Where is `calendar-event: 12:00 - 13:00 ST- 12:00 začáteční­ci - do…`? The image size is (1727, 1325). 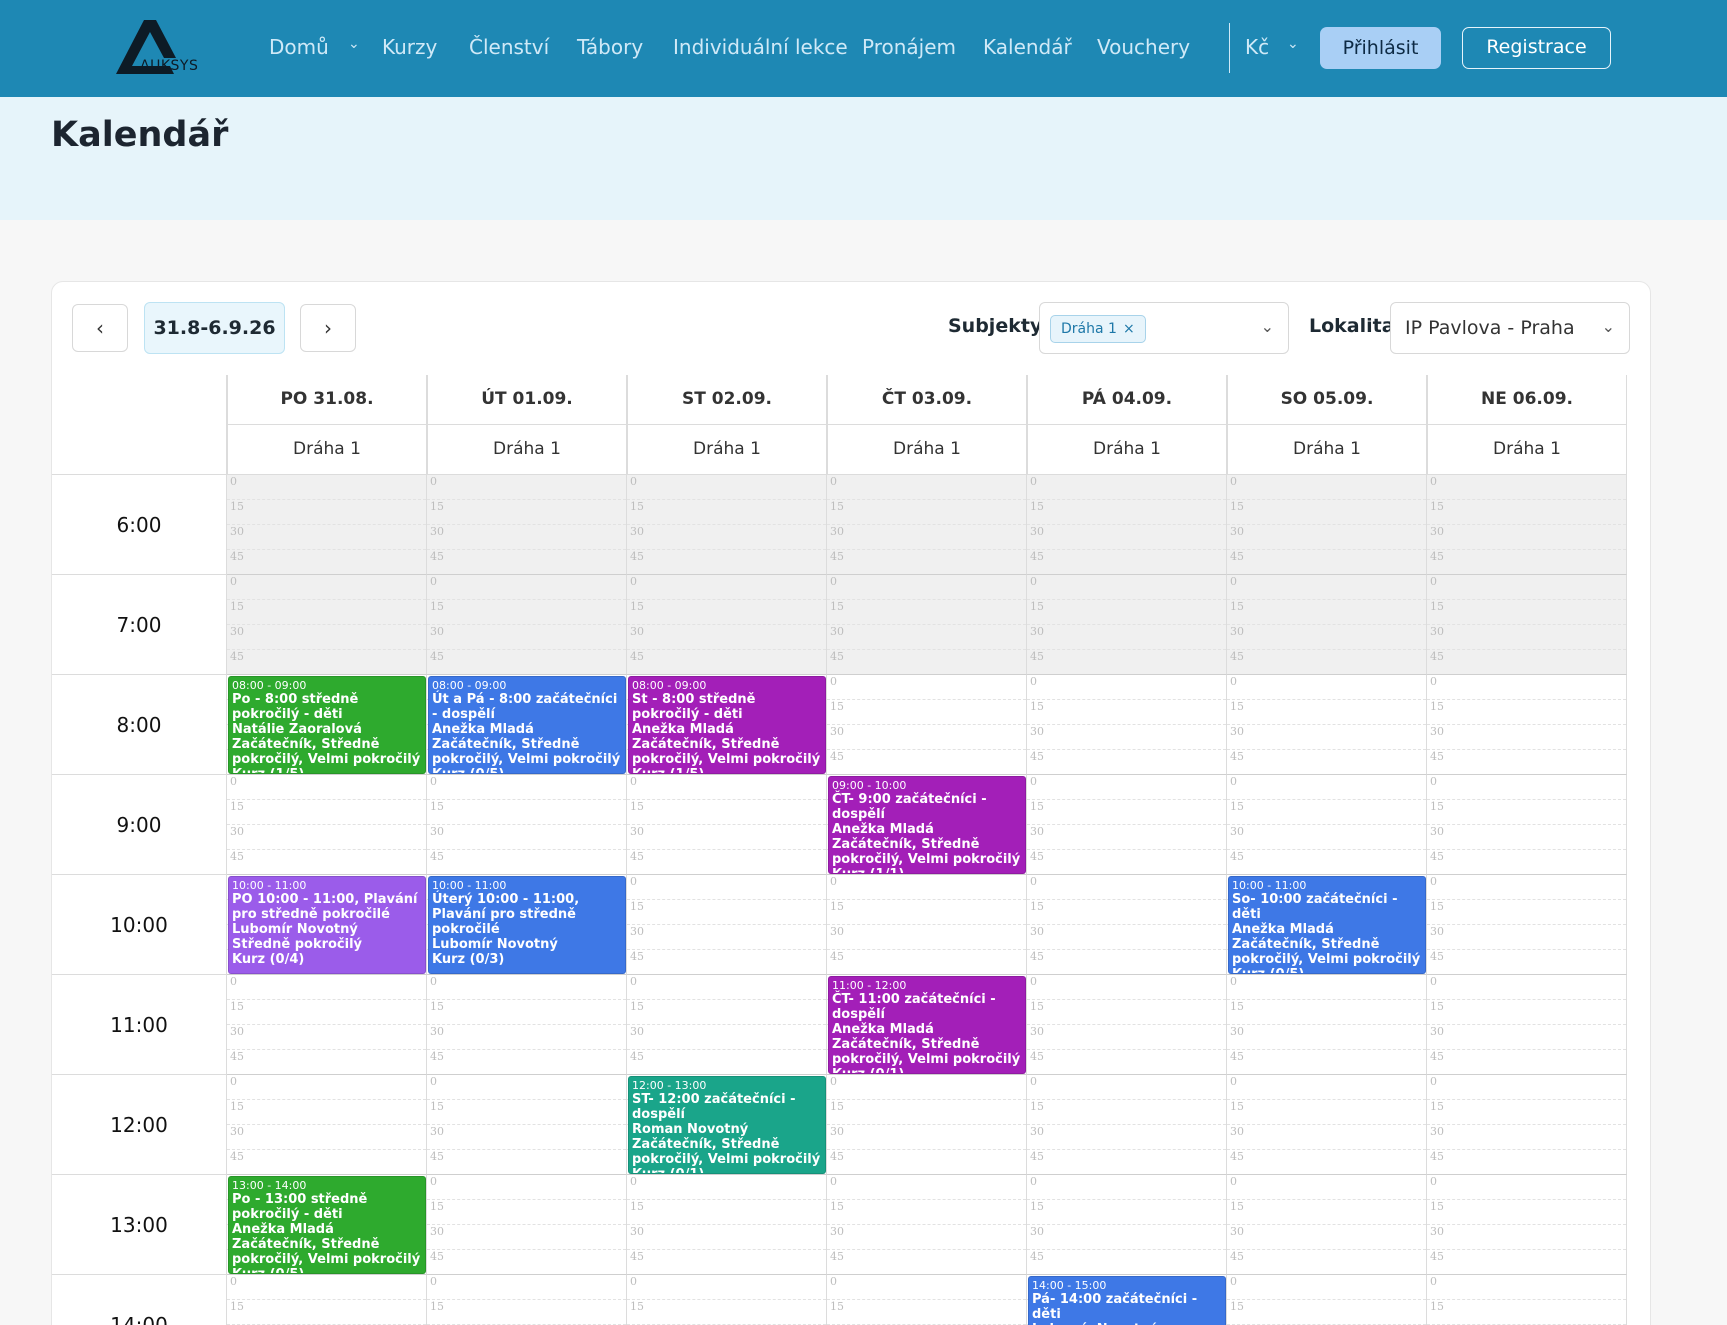
calendar-event: 12:00 - 13:00 ST- 12:00 začáteční­ci - do… is located at coordinates (727, 1125).